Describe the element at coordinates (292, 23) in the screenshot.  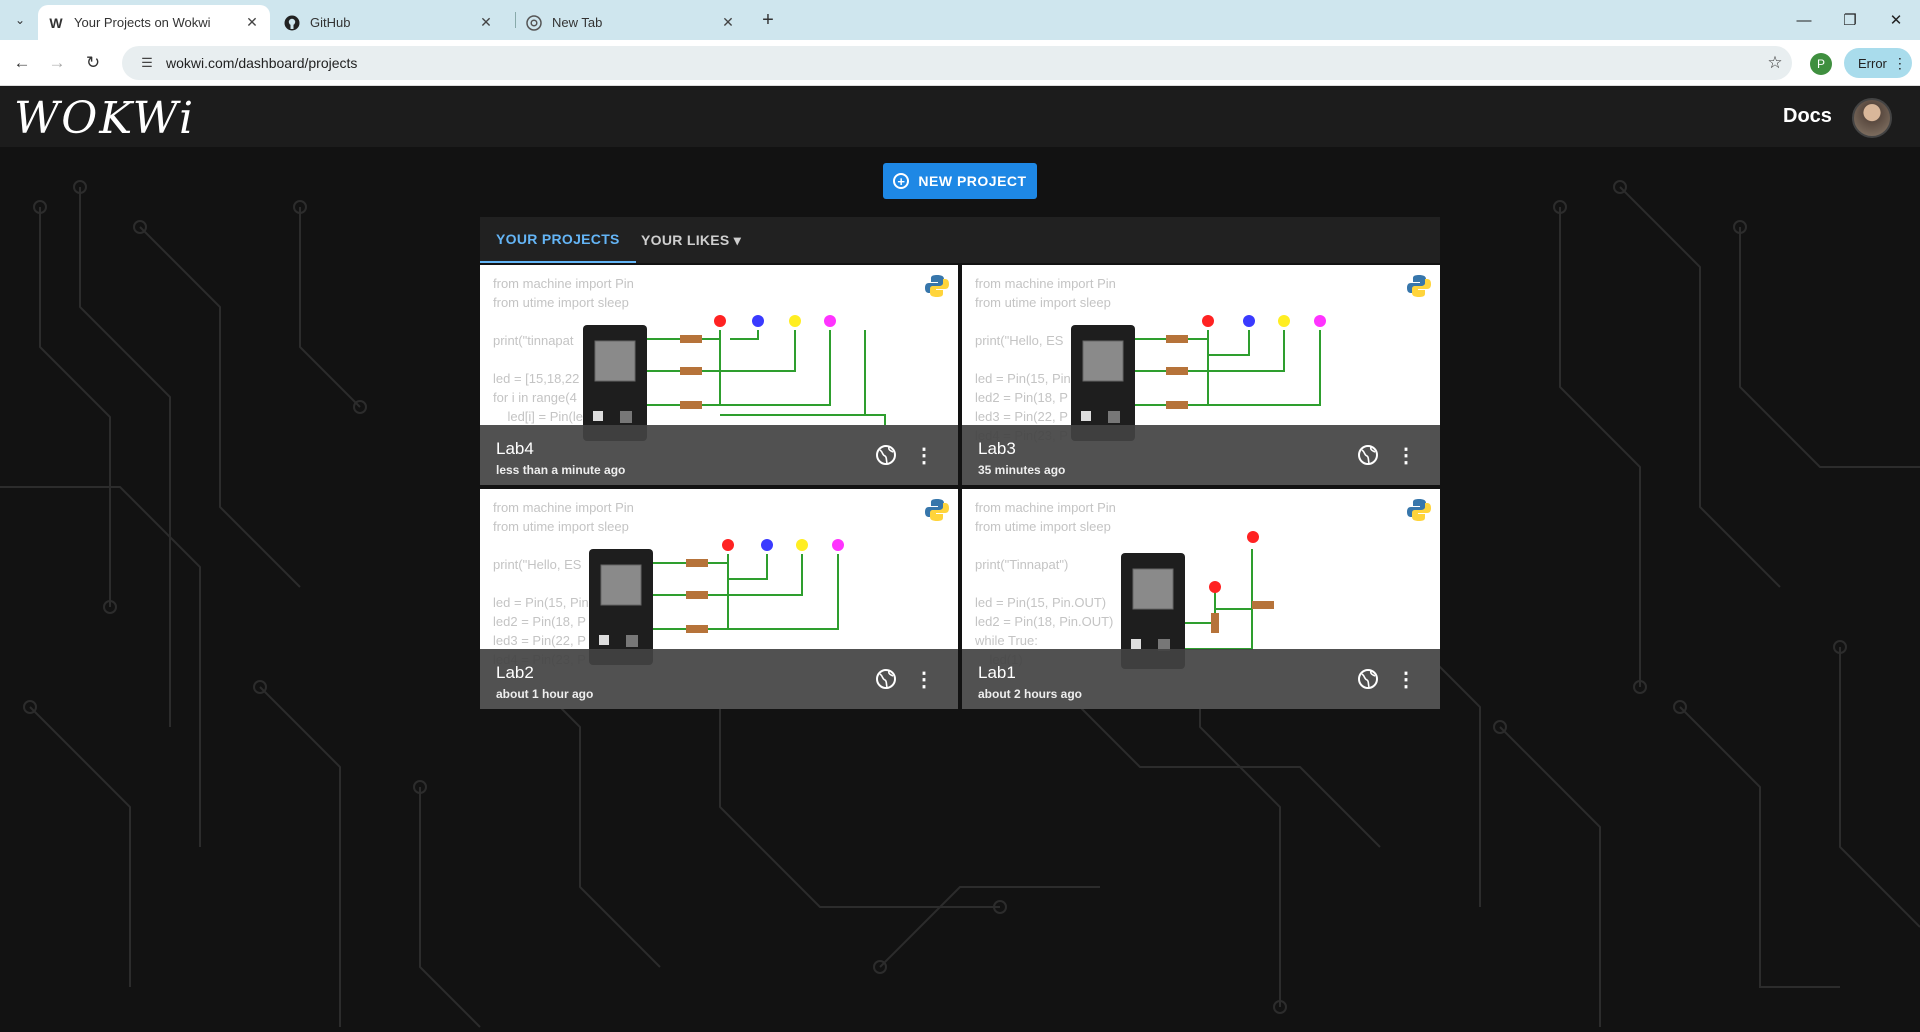
I see `github-icon` at that location.